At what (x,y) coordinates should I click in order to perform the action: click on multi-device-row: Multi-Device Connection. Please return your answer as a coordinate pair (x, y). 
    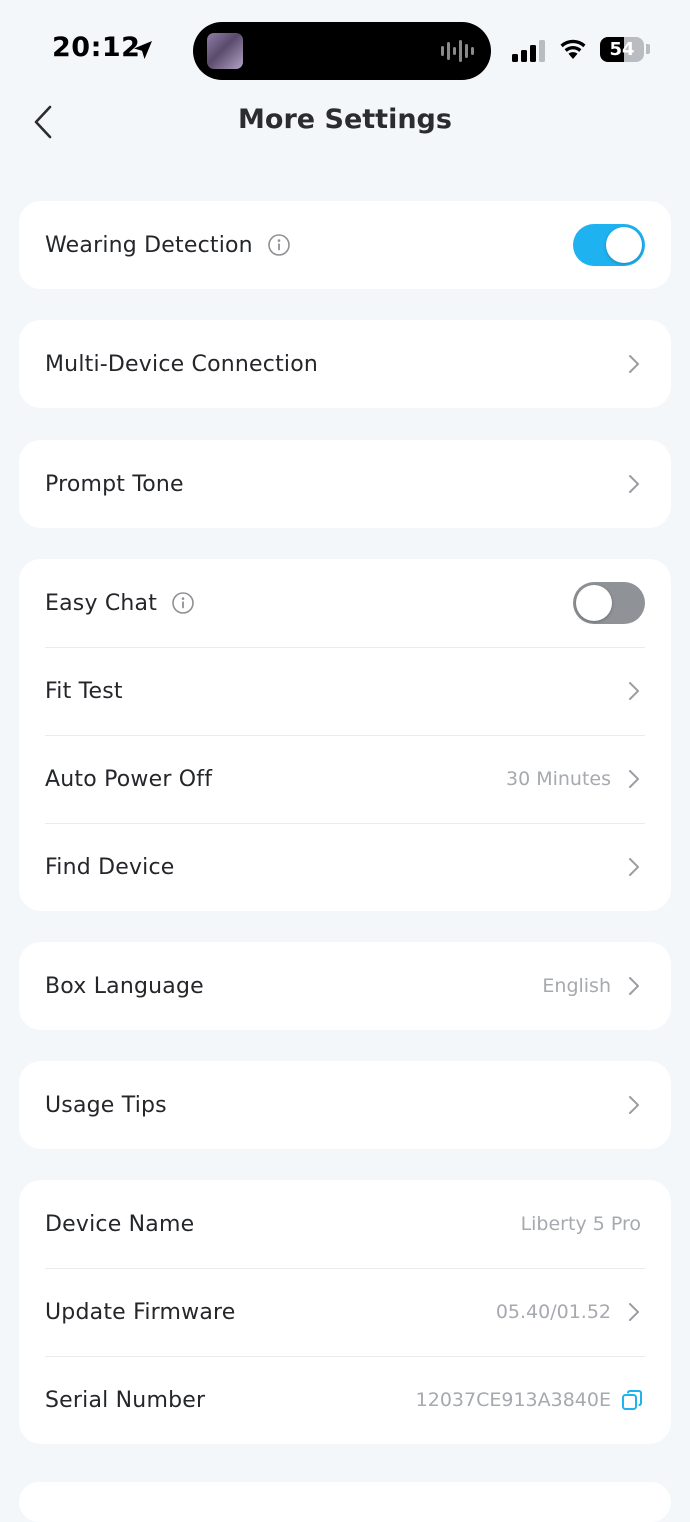
    Looking at the image, I should click on (345, 364).